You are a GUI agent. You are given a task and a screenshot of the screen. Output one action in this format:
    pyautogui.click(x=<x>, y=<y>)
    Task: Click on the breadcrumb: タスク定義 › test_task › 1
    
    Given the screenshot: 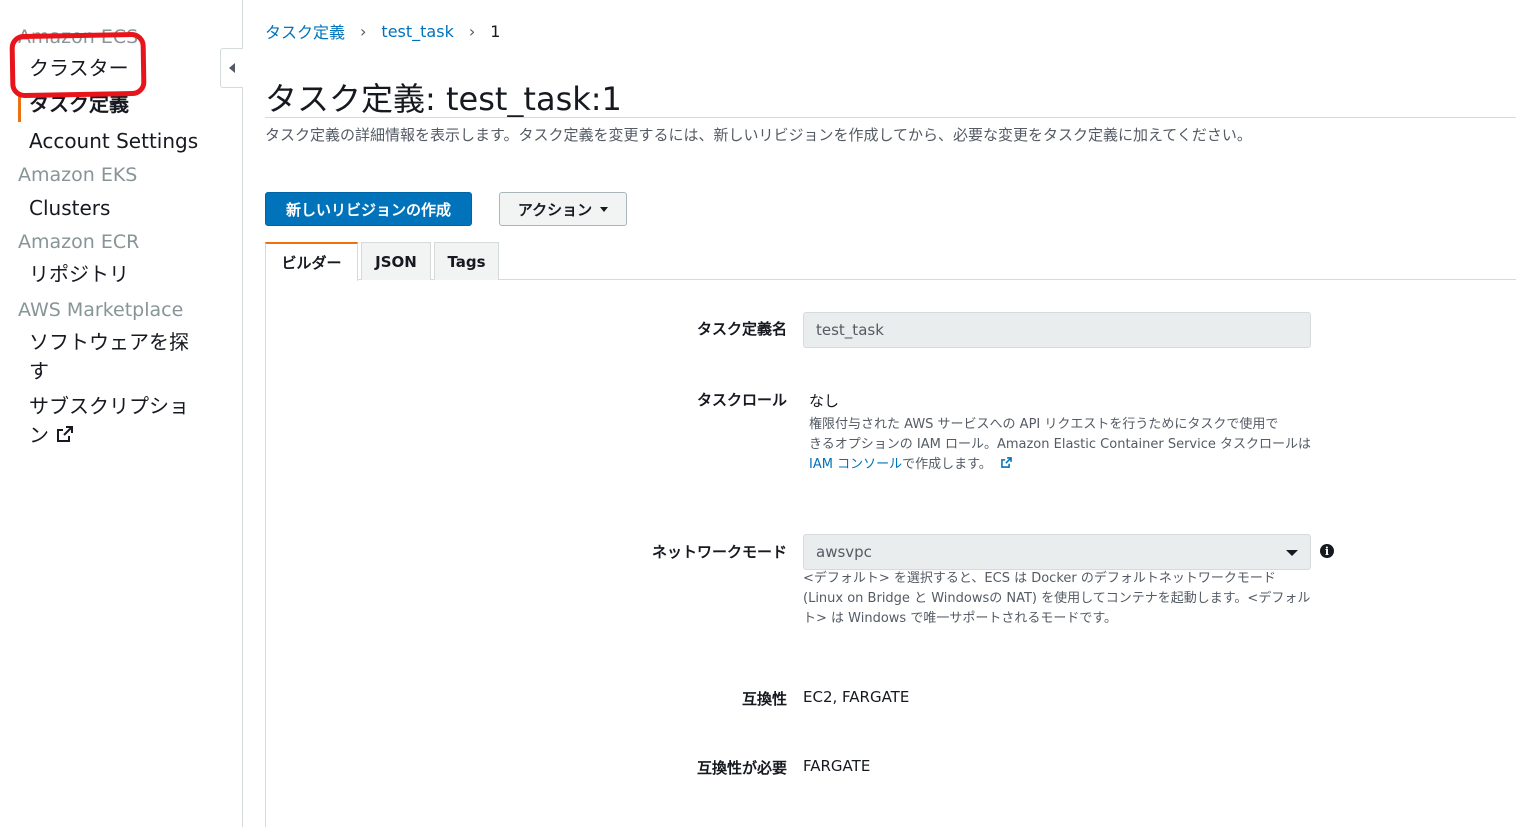 What is the action you would take?
    pyautogui.click(x=382, y=31)
    